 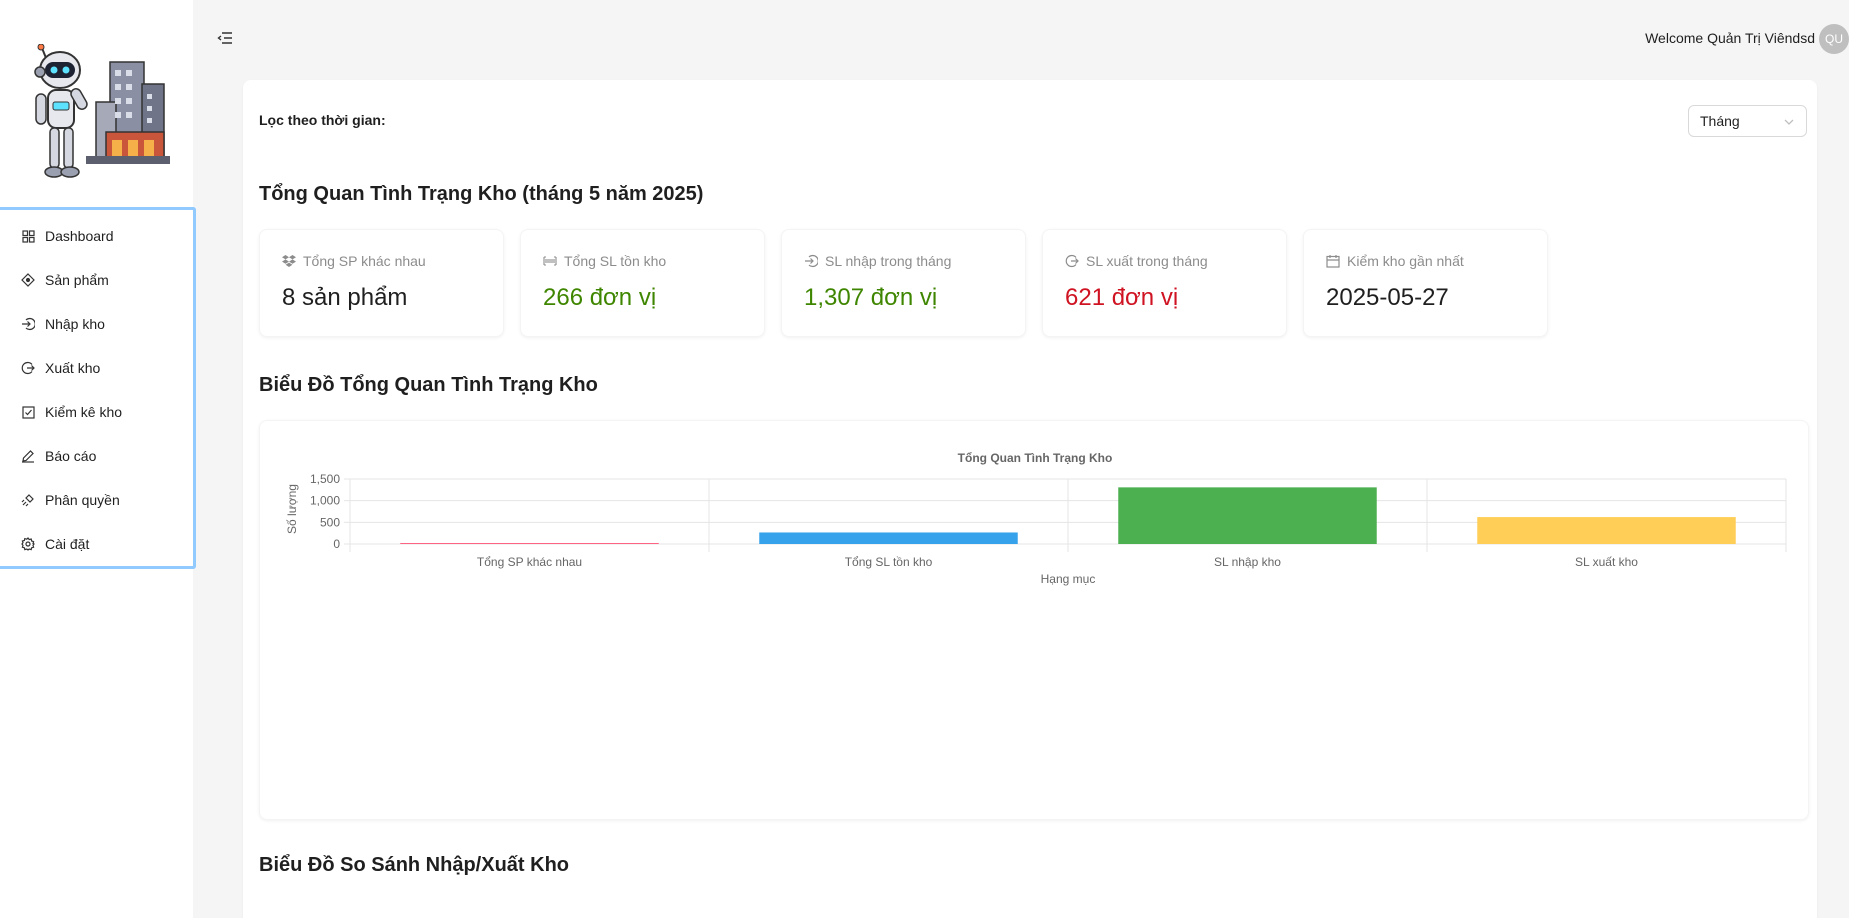 What do you see at coordinates (1405, 261) in the screenshot?
I see `stat-title: Kiểm kho gần nhất` at bounding box center [1405, 261].